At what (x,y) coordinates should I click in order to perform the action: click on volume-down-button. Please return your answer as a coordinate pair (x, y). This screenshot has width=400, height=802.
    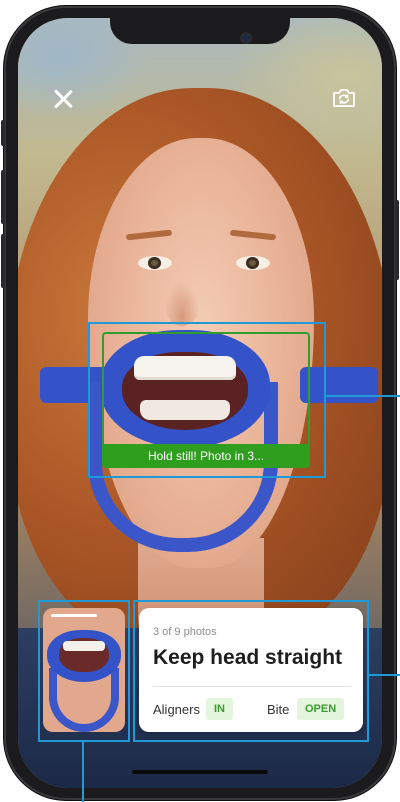
    Looking at the image, I should click on (3, 261).